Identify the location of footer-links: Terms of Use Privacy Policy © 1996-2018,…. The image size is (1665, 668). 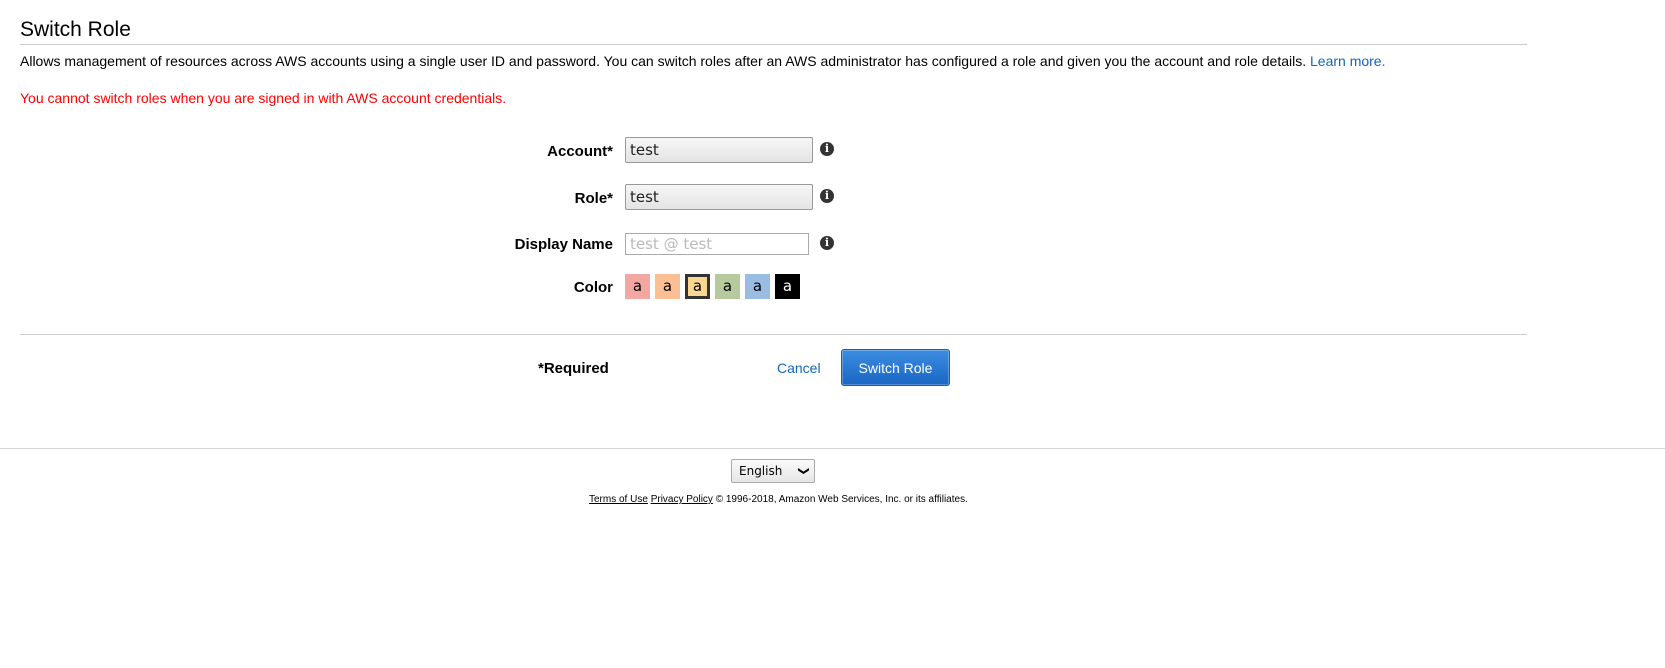
(778, 499).